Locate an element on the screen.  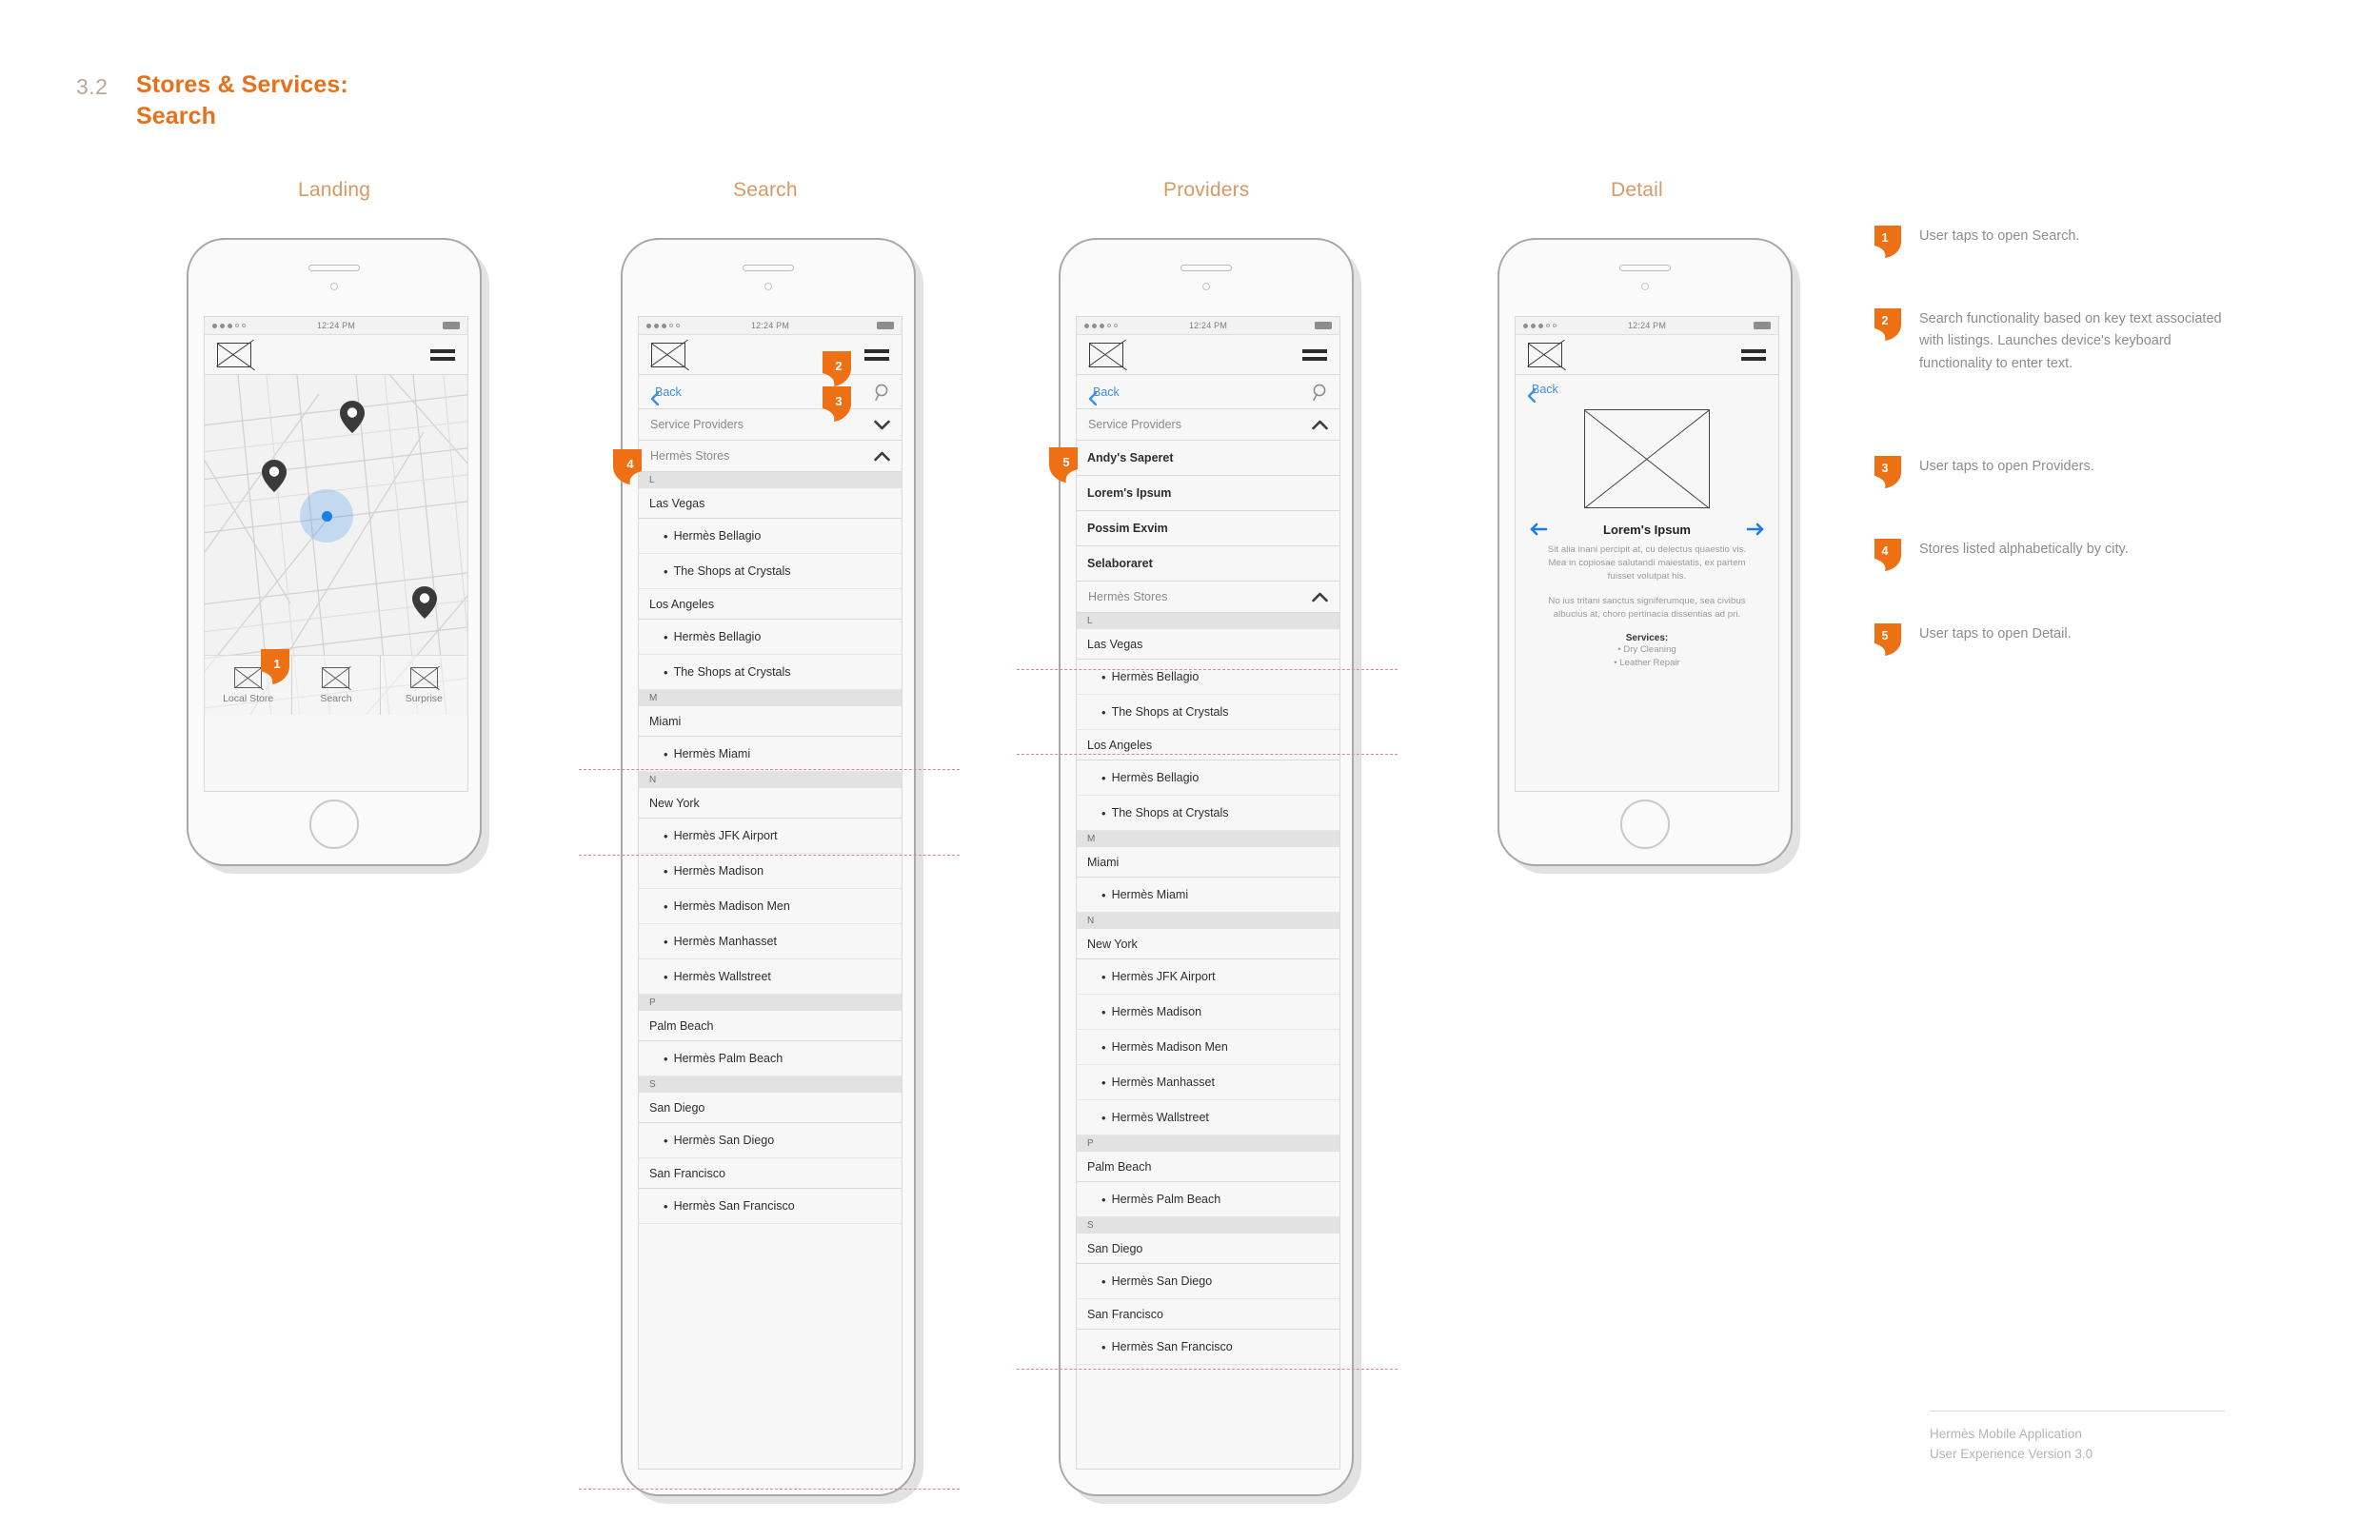
tab-surprise: Surprise is located at coordinates (424, 685).